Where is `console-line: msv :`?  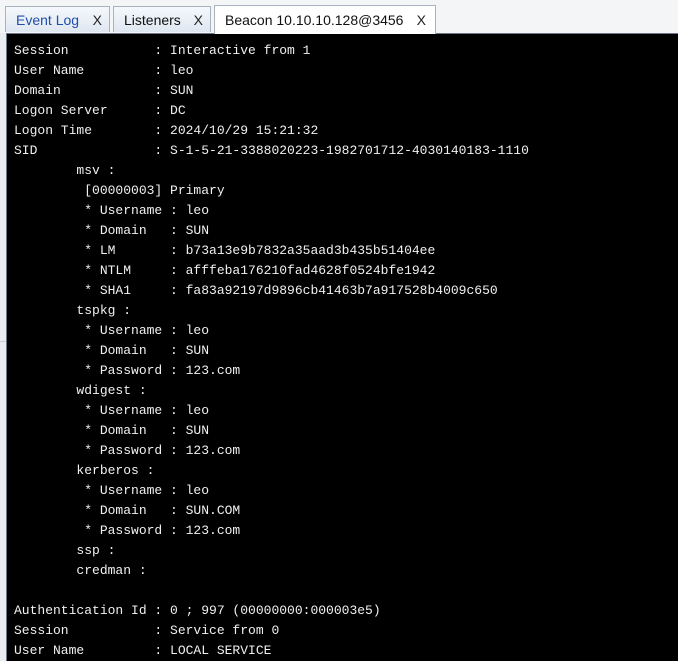 console-line: msv : is located at coordinates (65, 170).